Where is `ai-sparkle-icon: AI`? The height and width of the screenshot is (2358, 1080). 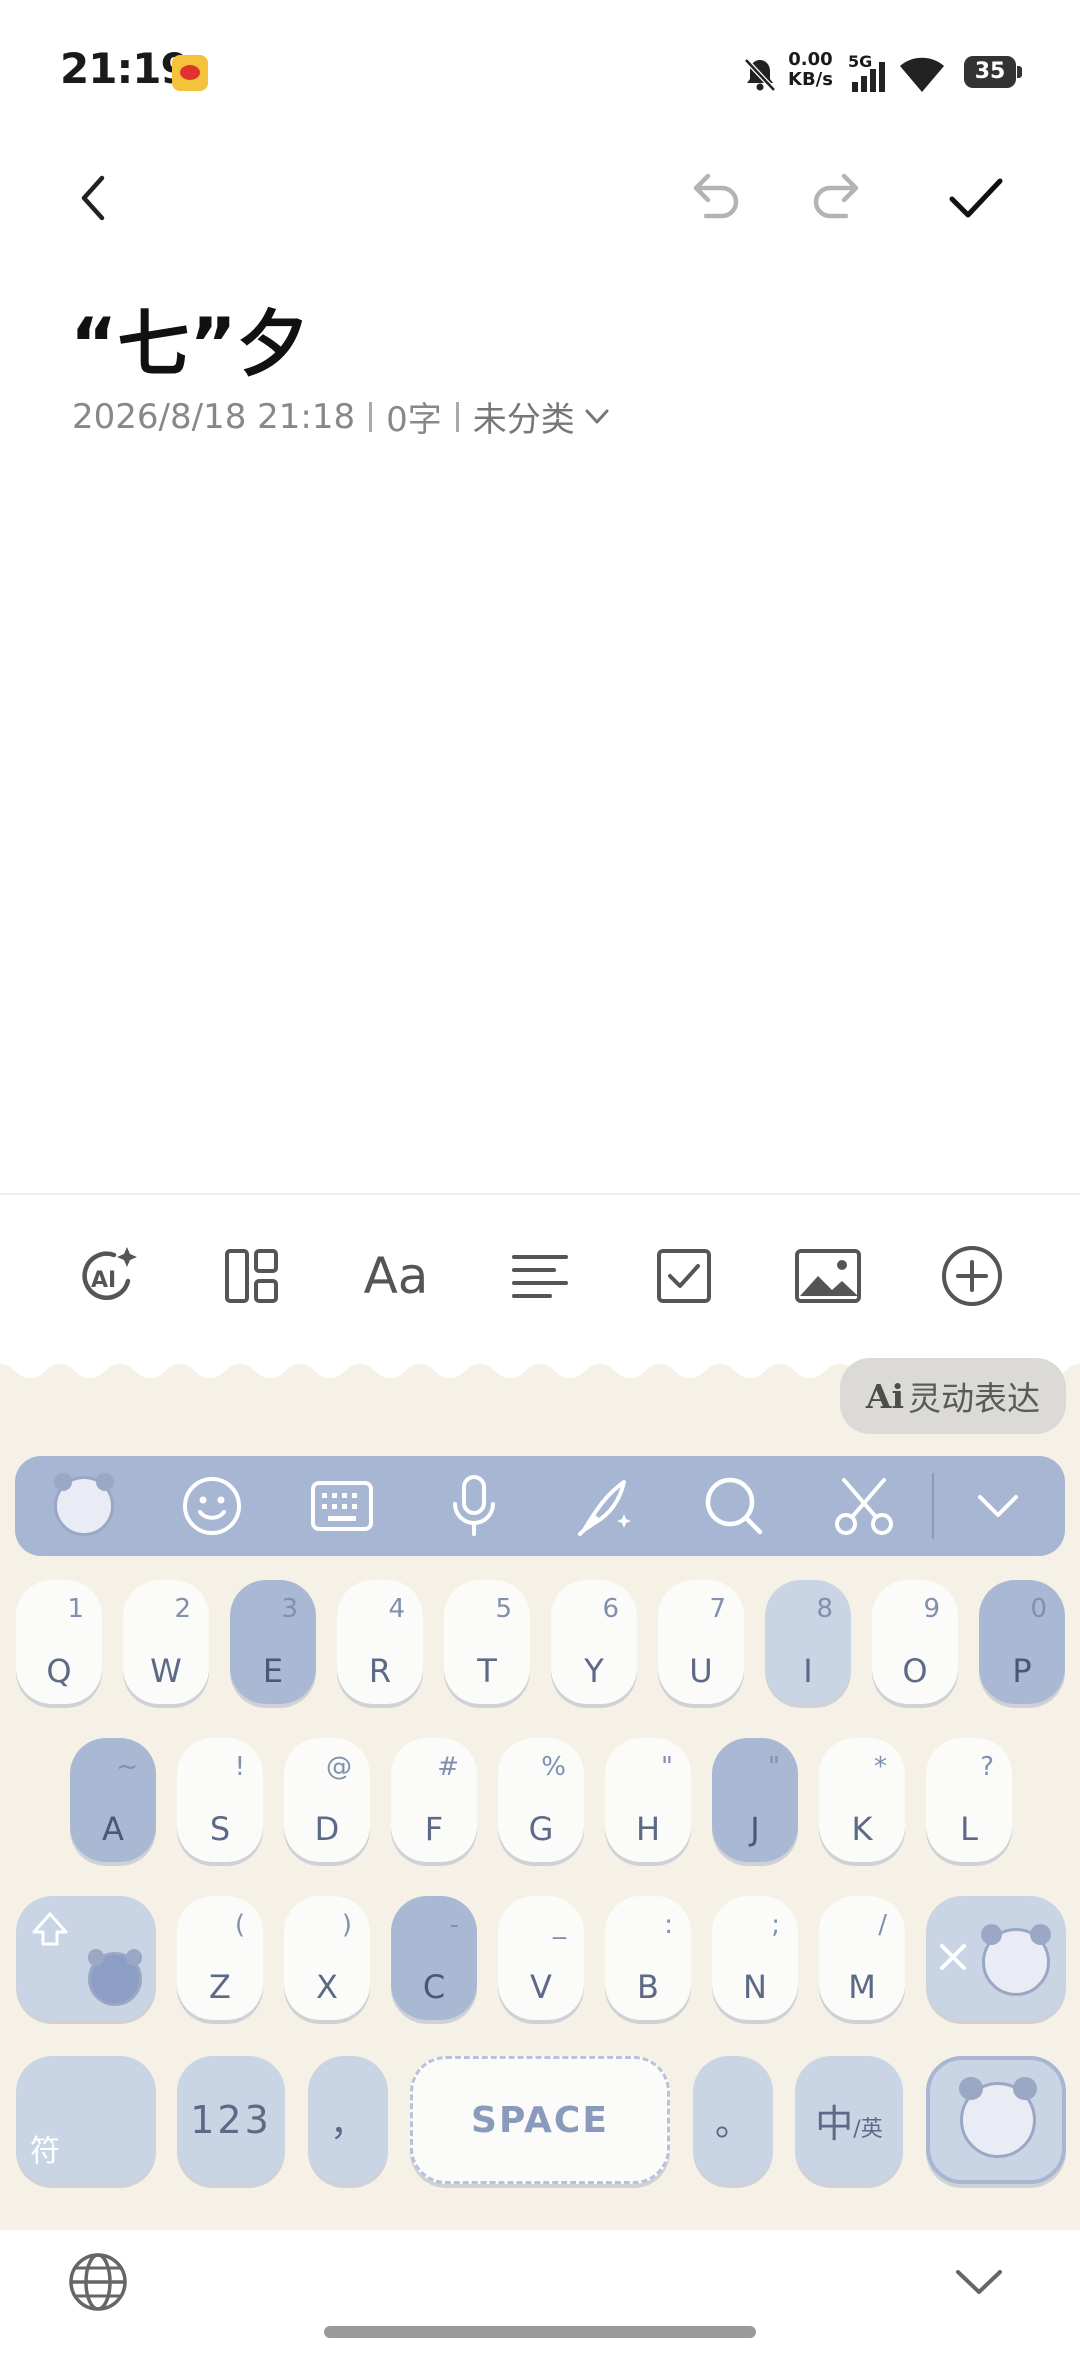 ai-sparkle-icon: AI is located at coordinates (109, 1273).